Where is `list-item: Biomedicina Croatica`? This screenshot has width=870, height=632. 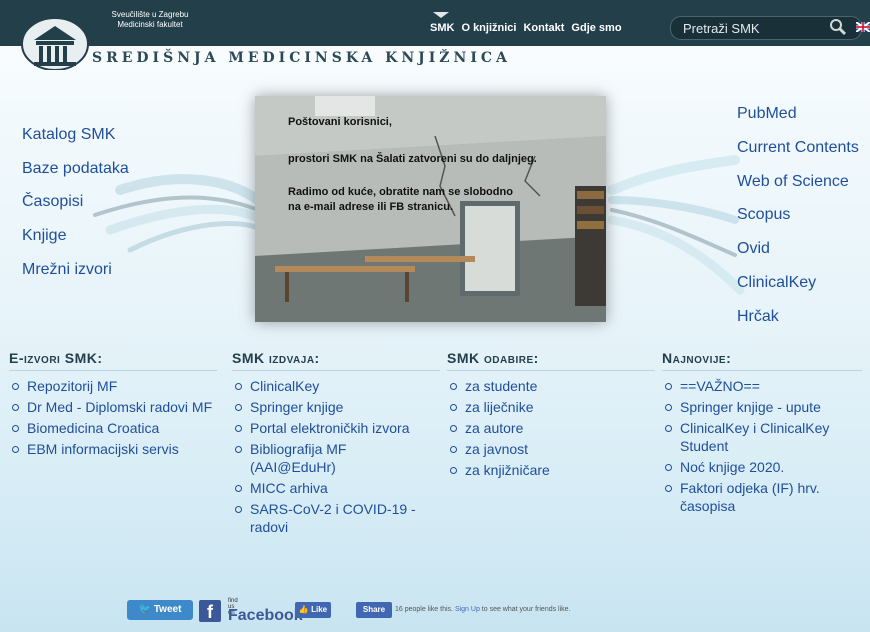 list-item: Biomedicina Croatica is located at coordinates (115, 428).